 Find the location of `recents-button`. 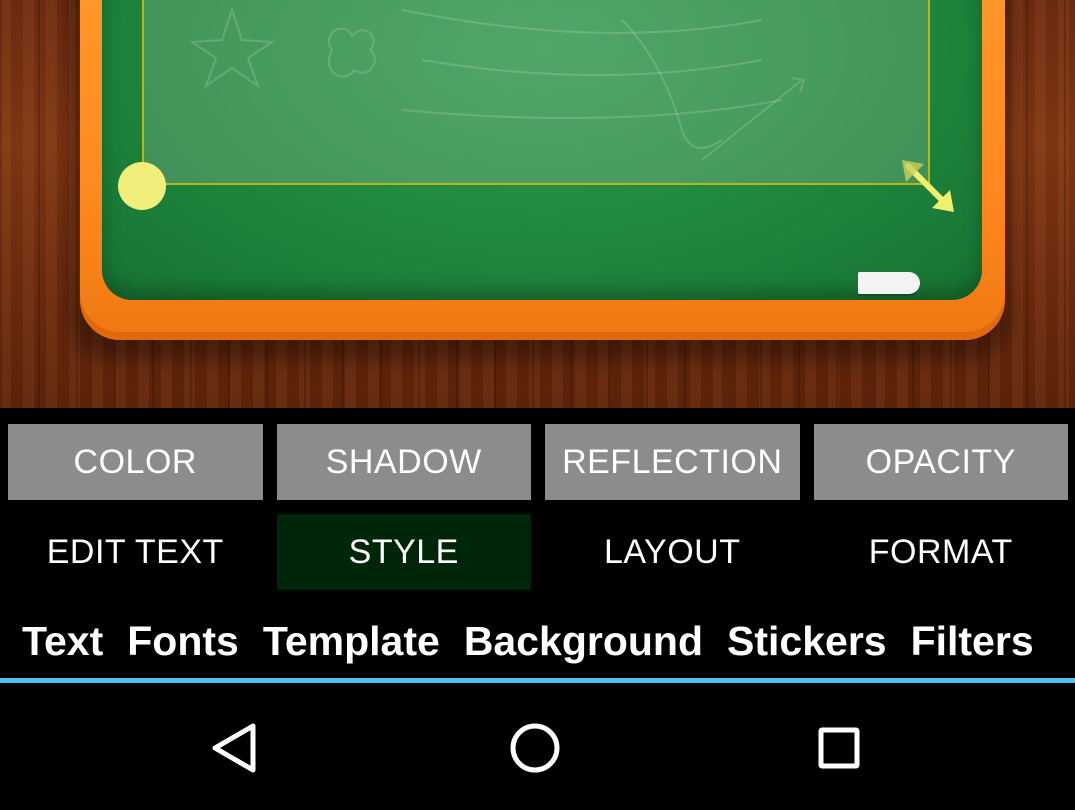

recents-button is located at coordinates (839, 748).